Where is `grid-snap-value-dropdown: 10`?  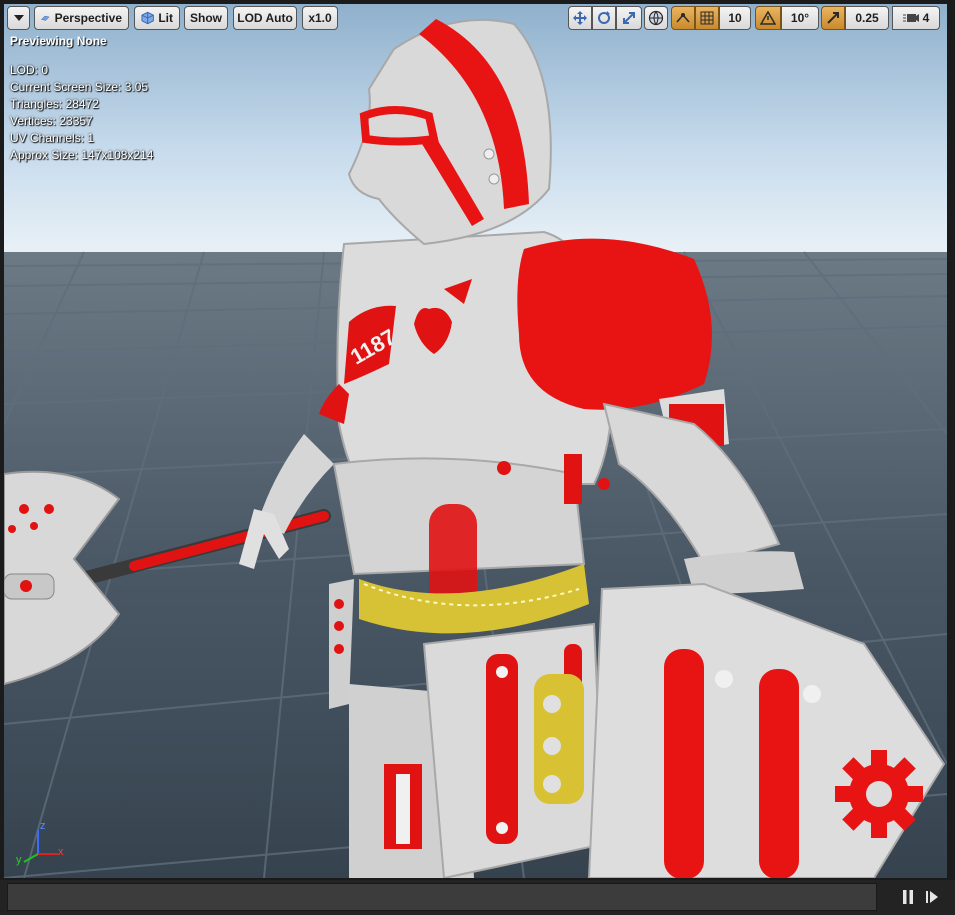 grid-snap-value-dropdown: 10 is located at coordinates (735, 18).